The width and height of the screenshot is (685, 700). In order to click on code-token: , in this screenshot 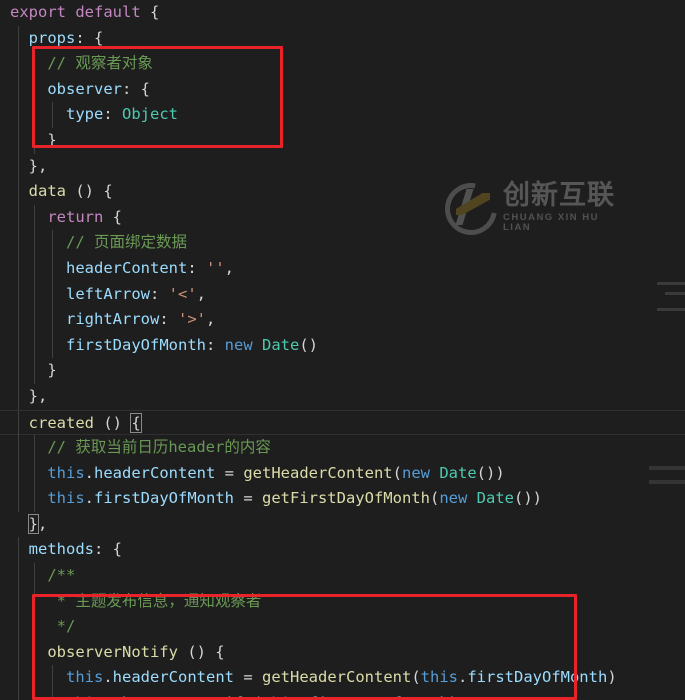, I will do `click(43, 523)`.